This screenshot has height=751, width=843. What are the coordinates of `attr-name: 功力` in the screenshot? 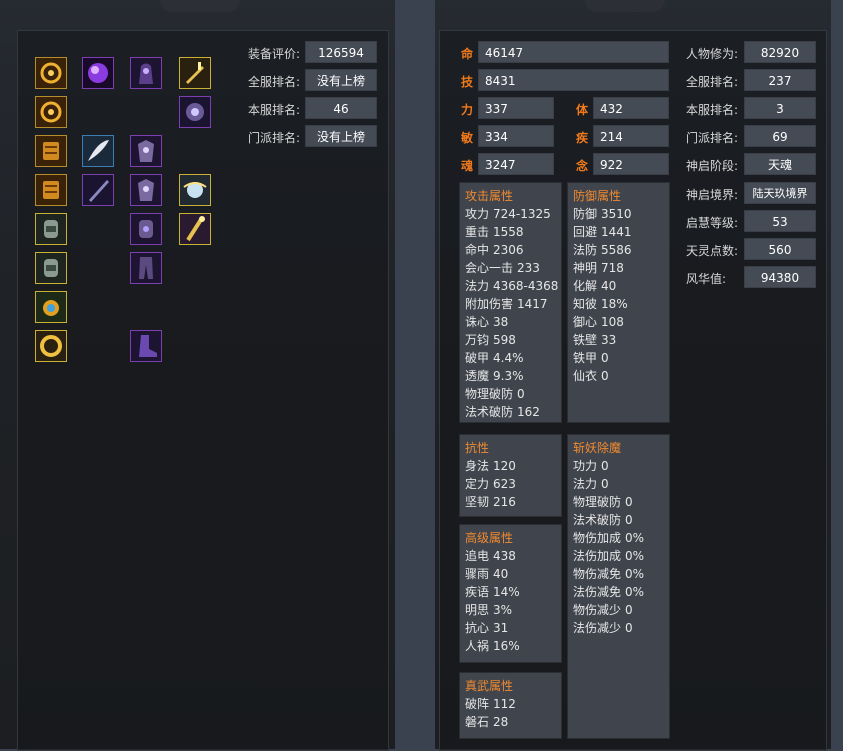 It's located at (585, 466).